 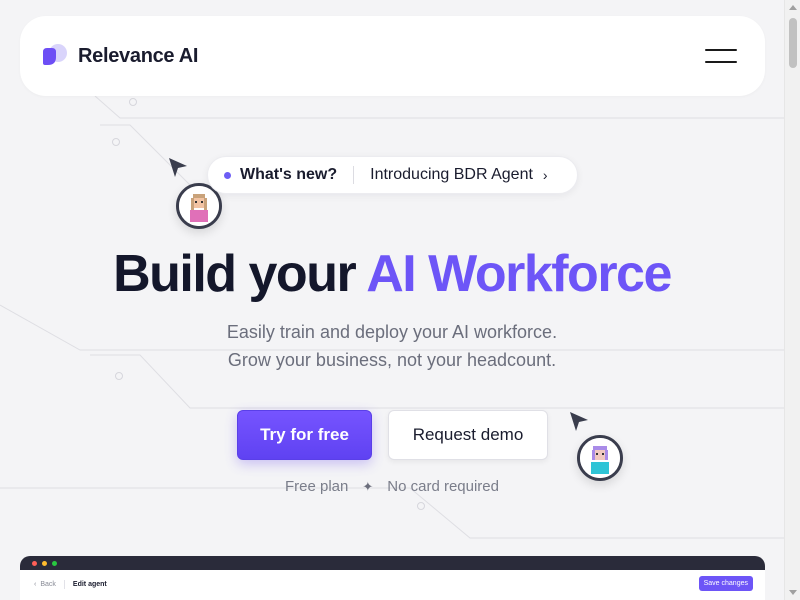 What do you see at coordinates (793, 43) in the screenshot?
I see `scrollbar-thumb` at bounding box center [793, 43].